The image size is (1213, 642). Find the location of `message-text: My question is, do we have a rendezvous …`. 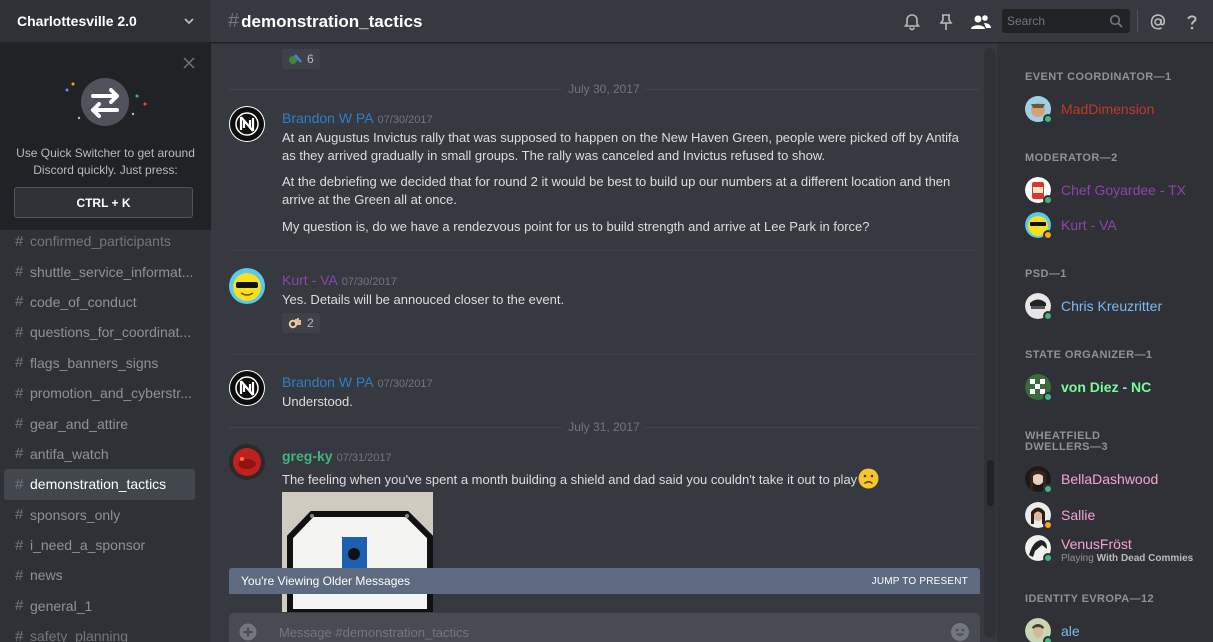

message-text: My question is, do we have a rendezvous … is located at coordinates (576, 226).